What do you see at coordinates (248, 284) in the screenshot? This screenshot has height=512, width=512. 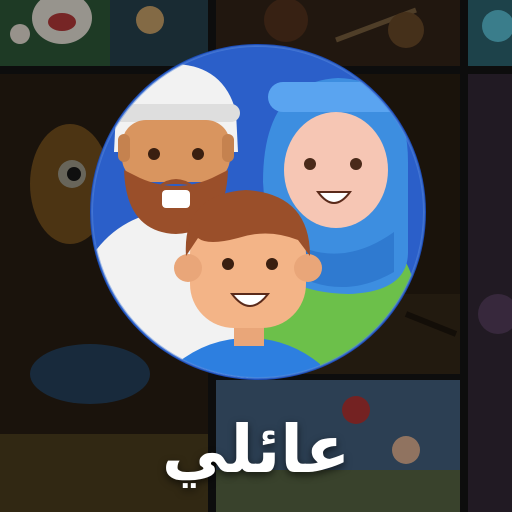 I see `child-figure` at bounding box center [248, 284].